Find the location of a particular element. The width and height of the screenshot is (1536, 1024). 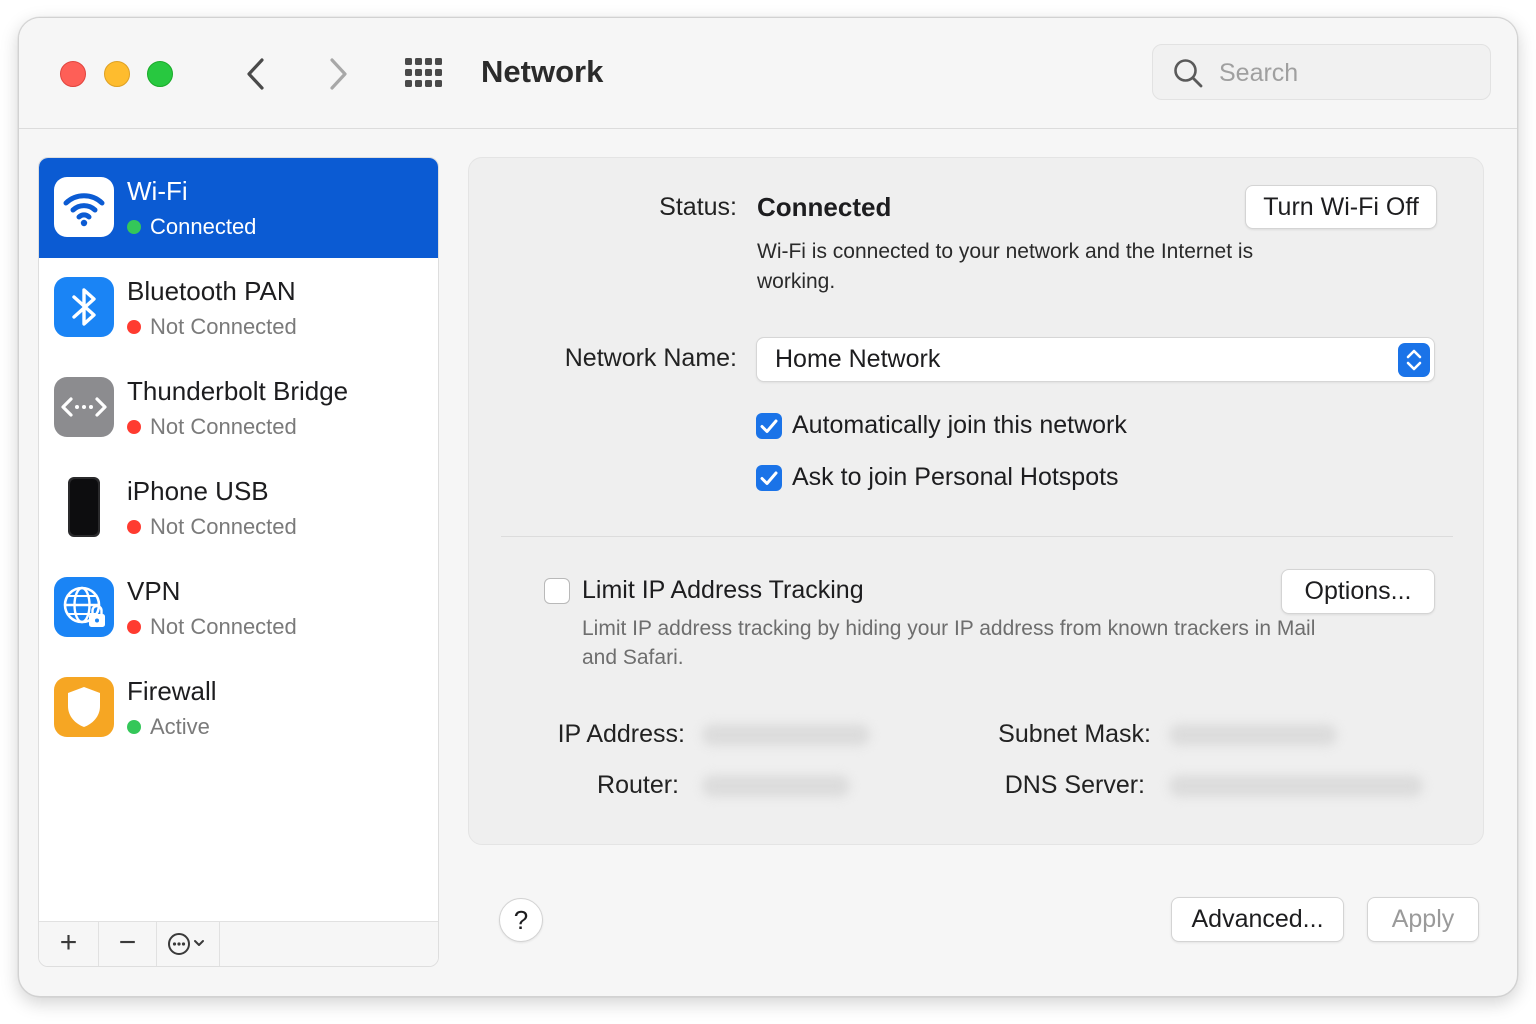

thunderbolt-bridge-icon is located at coordinates (84, 407).